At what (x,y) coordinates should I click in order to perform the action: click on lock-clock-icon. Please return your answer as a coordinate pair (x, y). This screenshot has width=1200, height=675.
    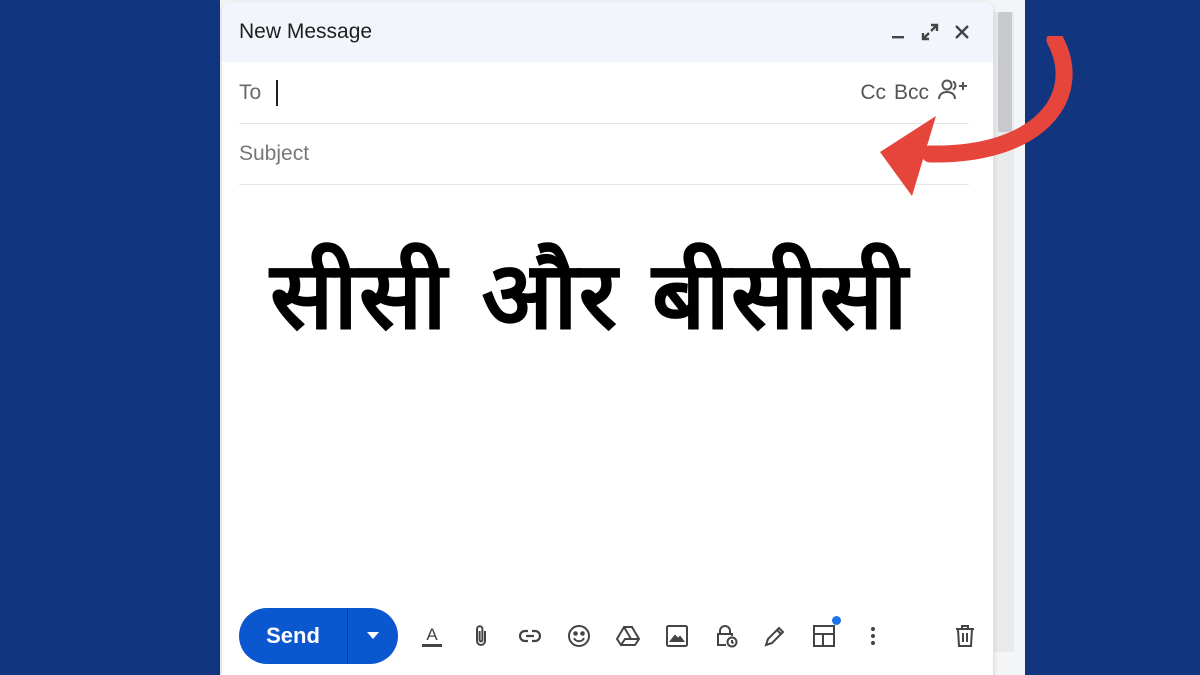
    Looking at the image, I should click on (726, 636).